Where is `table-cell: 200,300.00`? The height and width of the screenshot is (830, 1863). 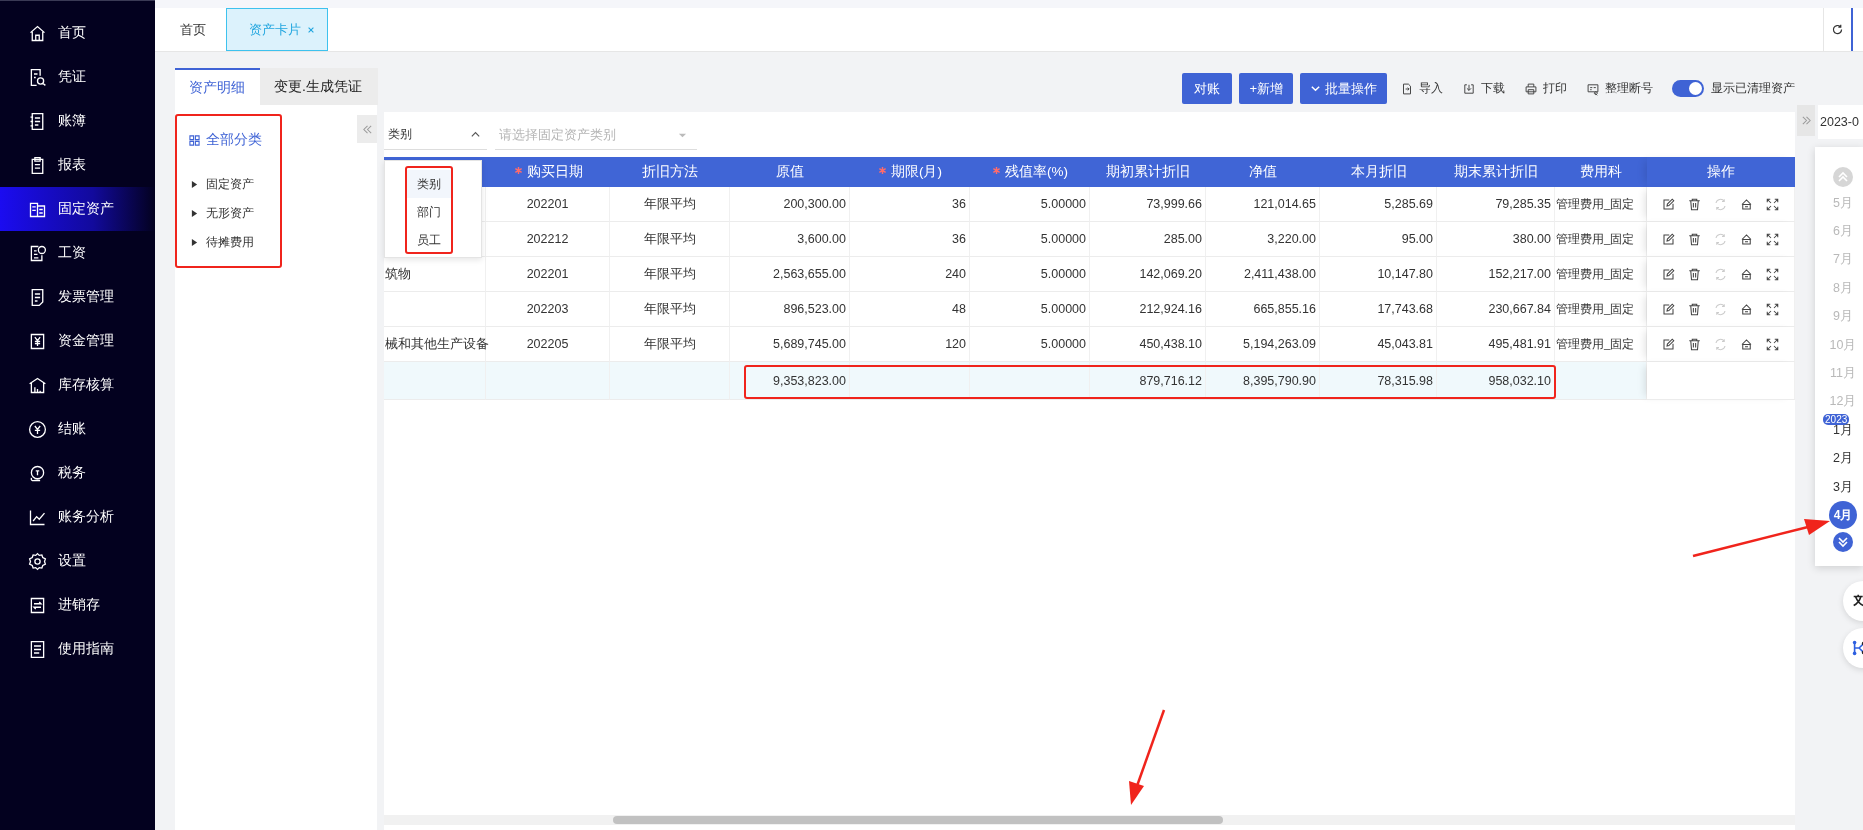 table-cell: 200,300.00 is located at coordinates (790, 204).